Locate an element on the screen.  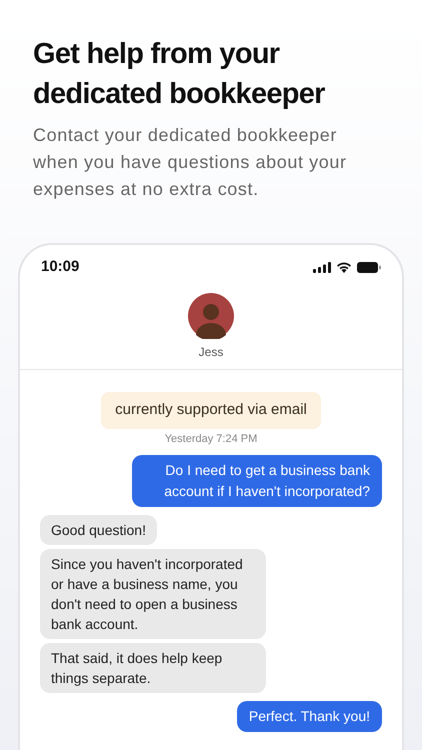
received-message: Since you haven't incorporated or have a business name, you don't need to open a business bank account. is located at coordinates (153, 594).